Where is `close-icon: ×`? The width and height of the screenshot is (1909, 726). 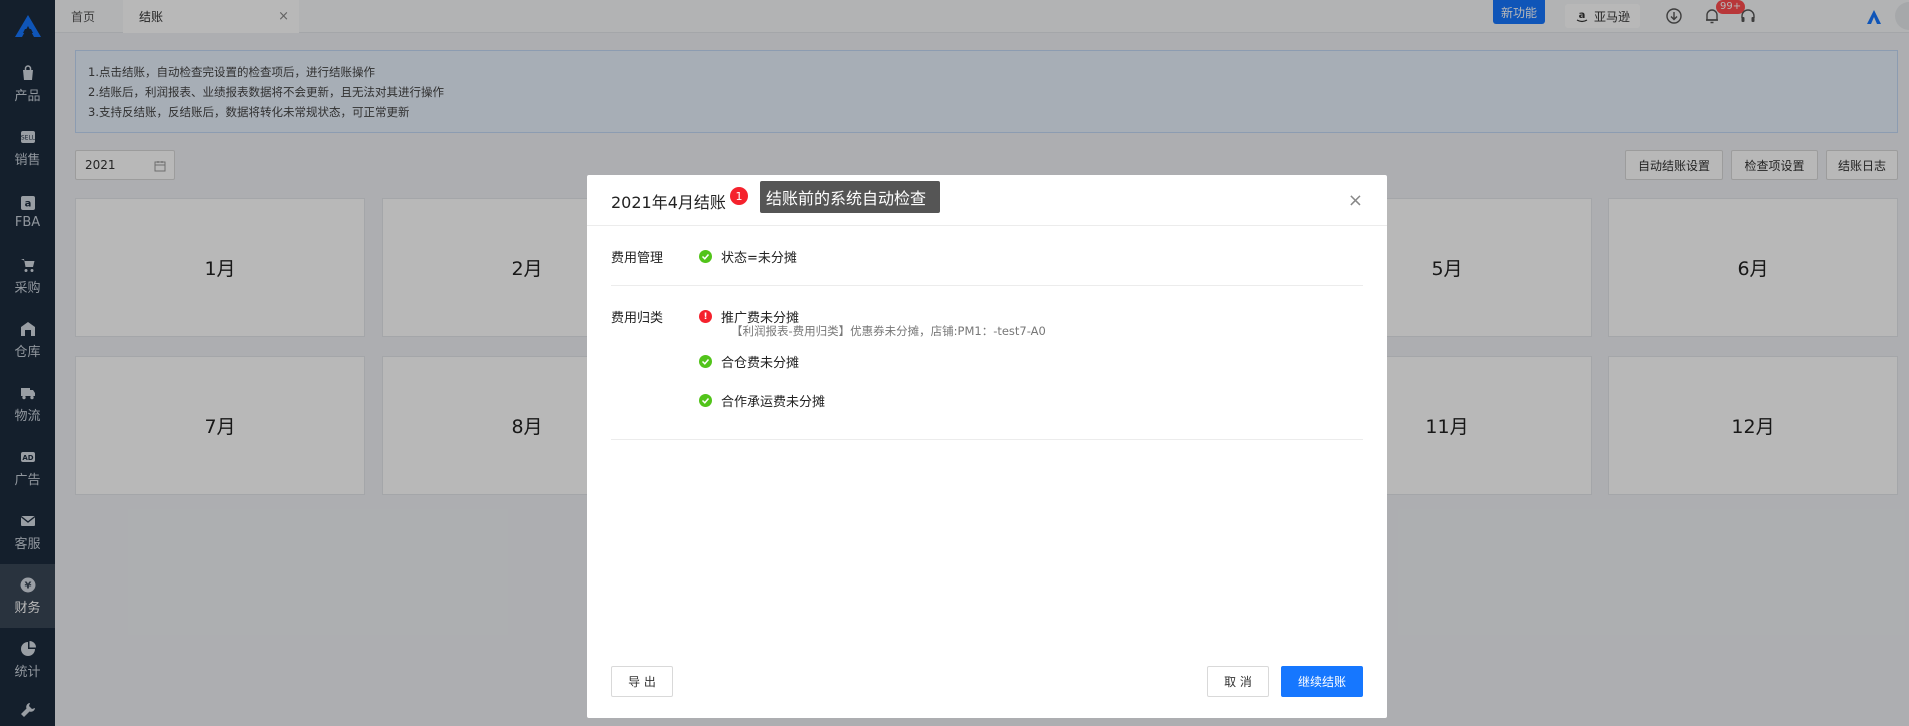 close-icon: × is located at coordinates (1355, 200).